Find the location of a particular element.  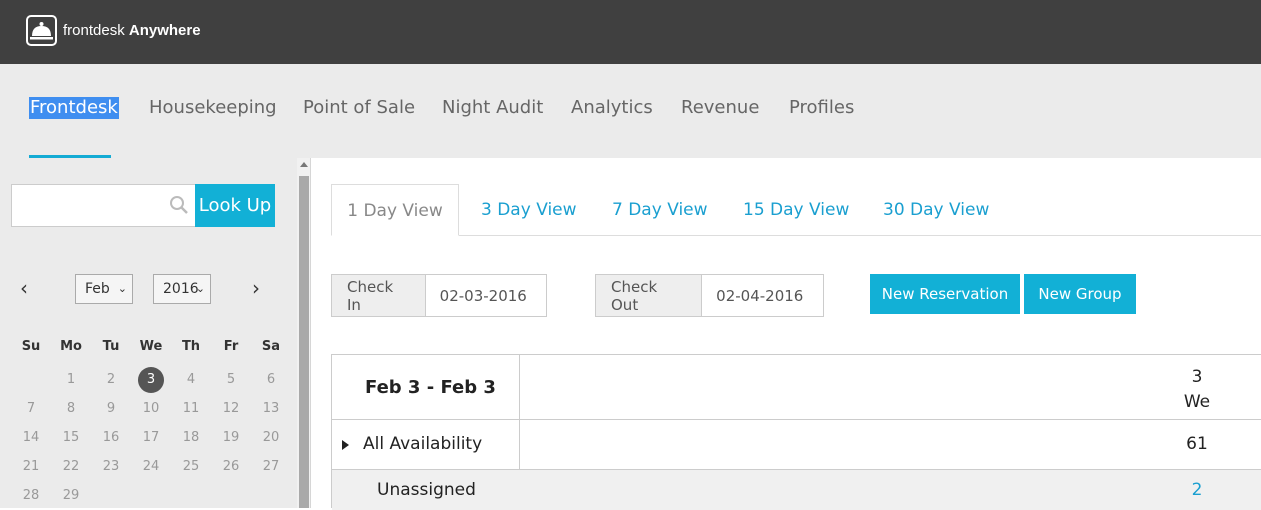

calendar-day: 22 is located at coordinates (71, 466).